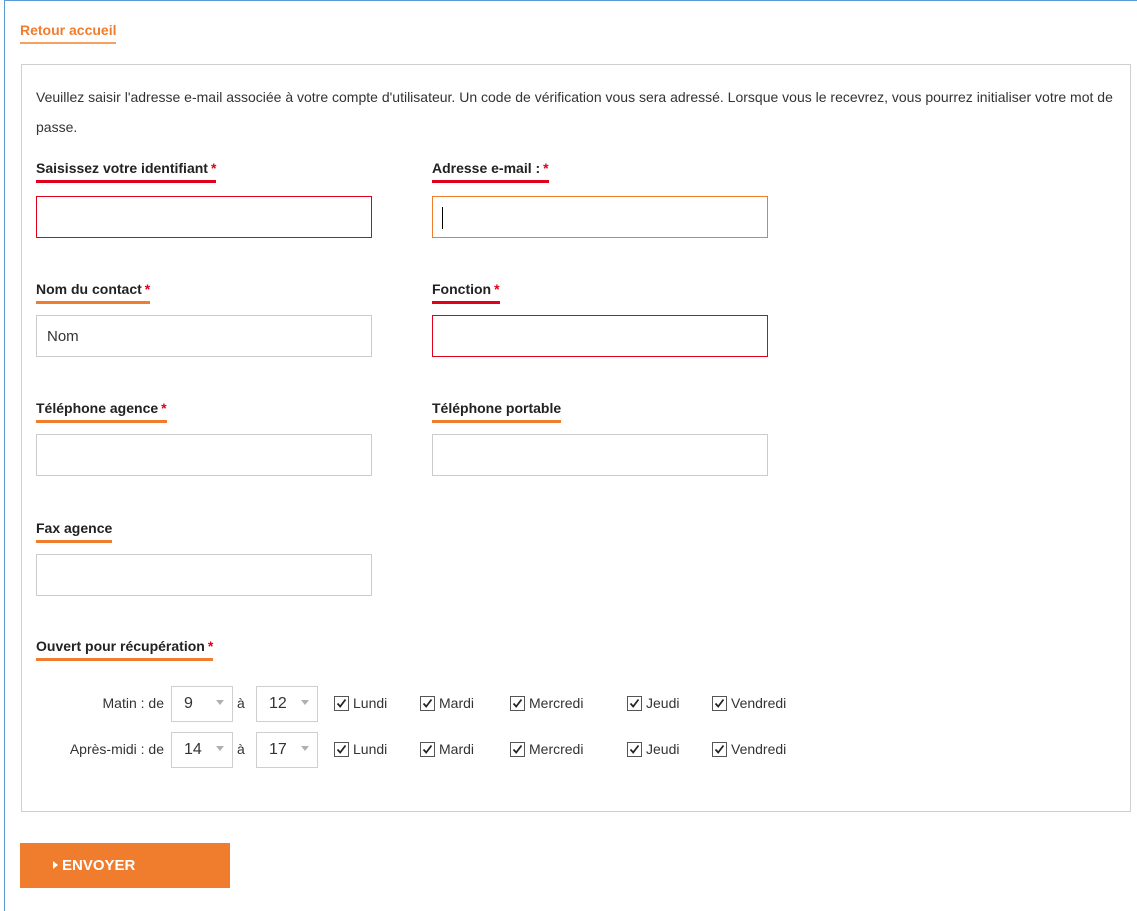 The width and height of the screenshot is (1137, 911). What do you see at coordinates (278, 749) in the screenshot?
I see `hour-to-select-value: 17` at bounding box center [278, 749].